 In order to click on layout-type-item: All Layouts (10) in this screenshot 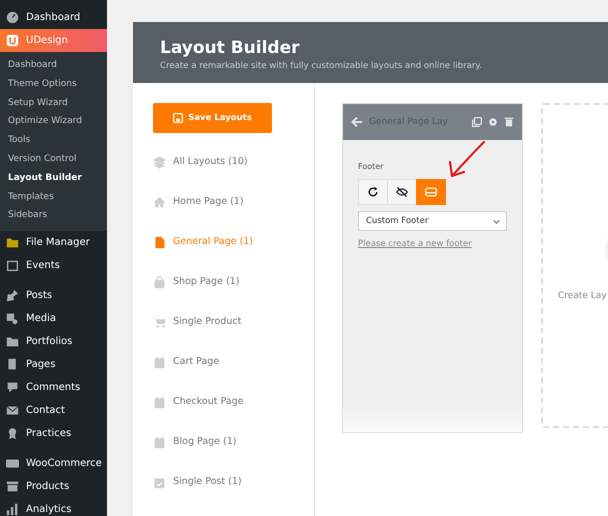, I will do `click(233, 176)`.